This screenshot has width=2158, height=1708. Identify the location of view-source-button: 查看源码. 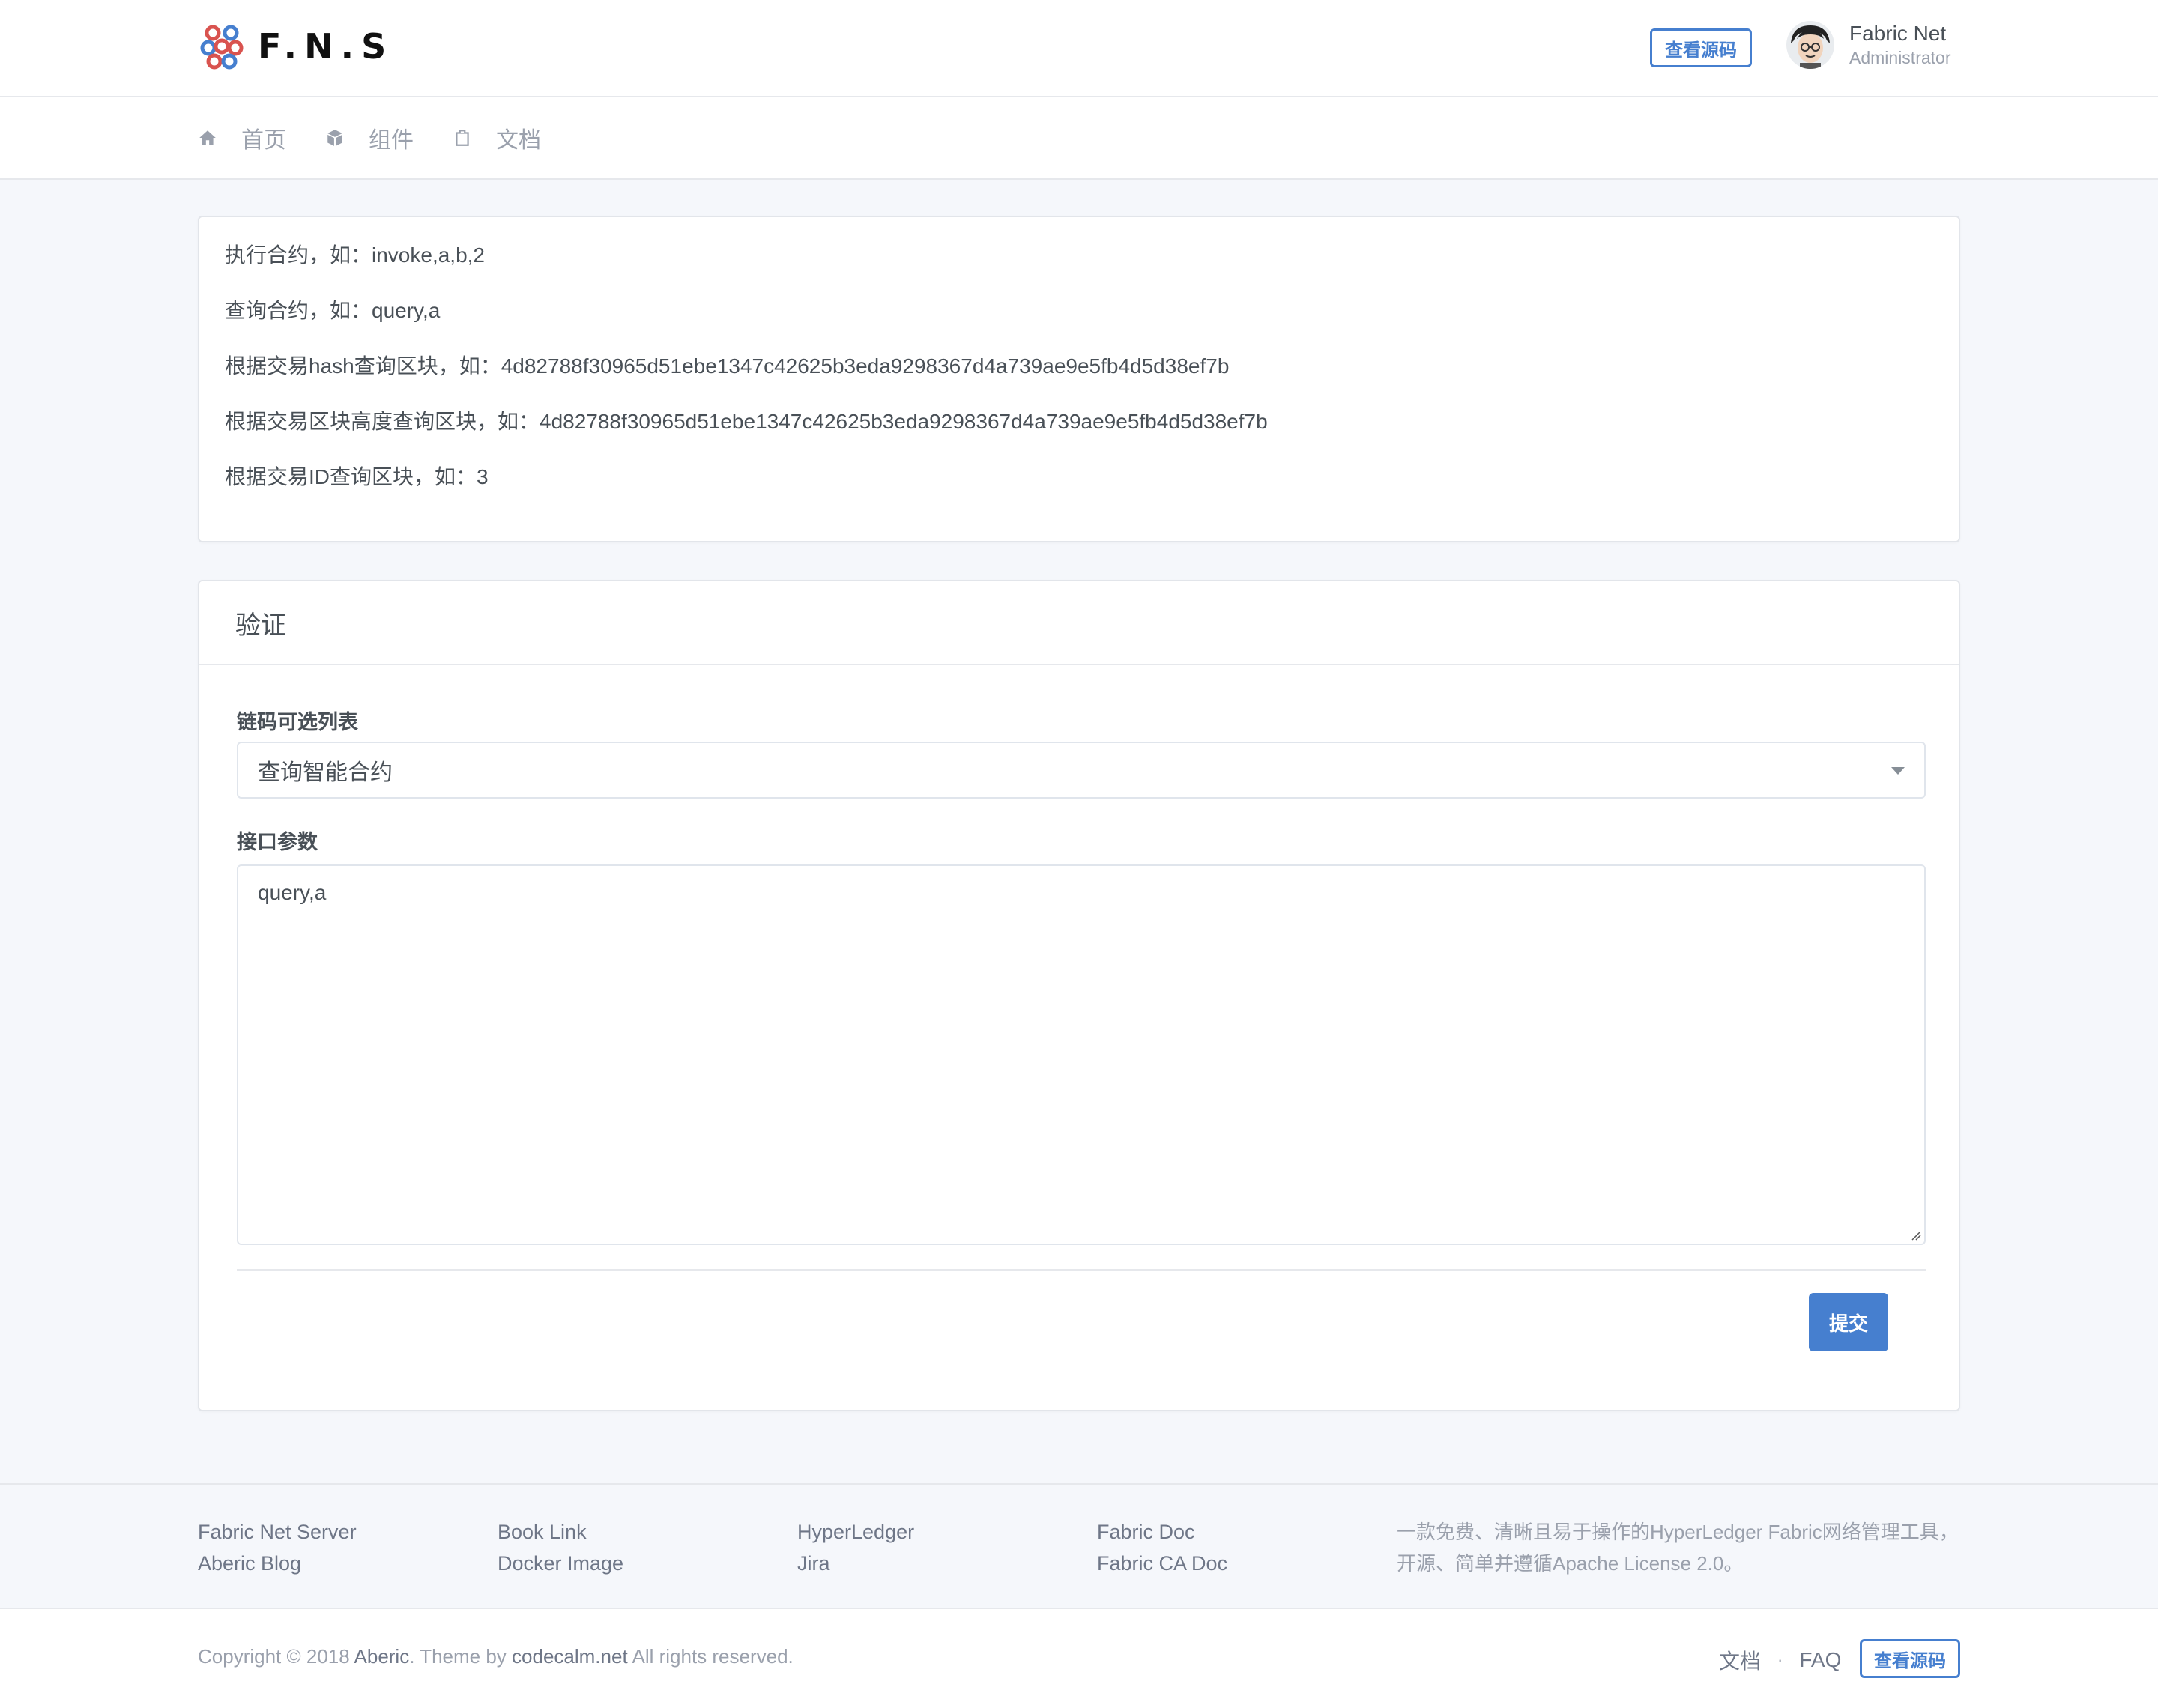
(1701, 47).